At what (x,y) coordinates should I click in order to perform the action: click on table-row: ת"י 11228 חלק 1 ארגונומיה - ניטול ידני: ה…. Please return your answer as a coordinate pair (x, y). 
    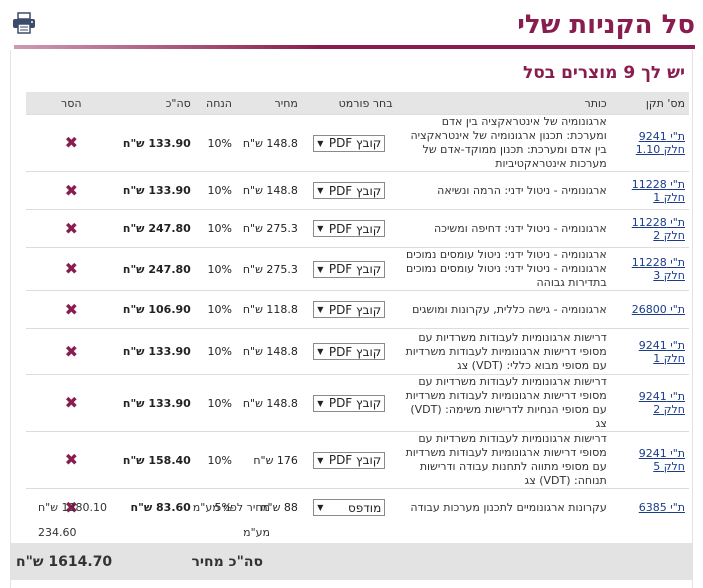
    Looking at the image, I should click on (357, 190).